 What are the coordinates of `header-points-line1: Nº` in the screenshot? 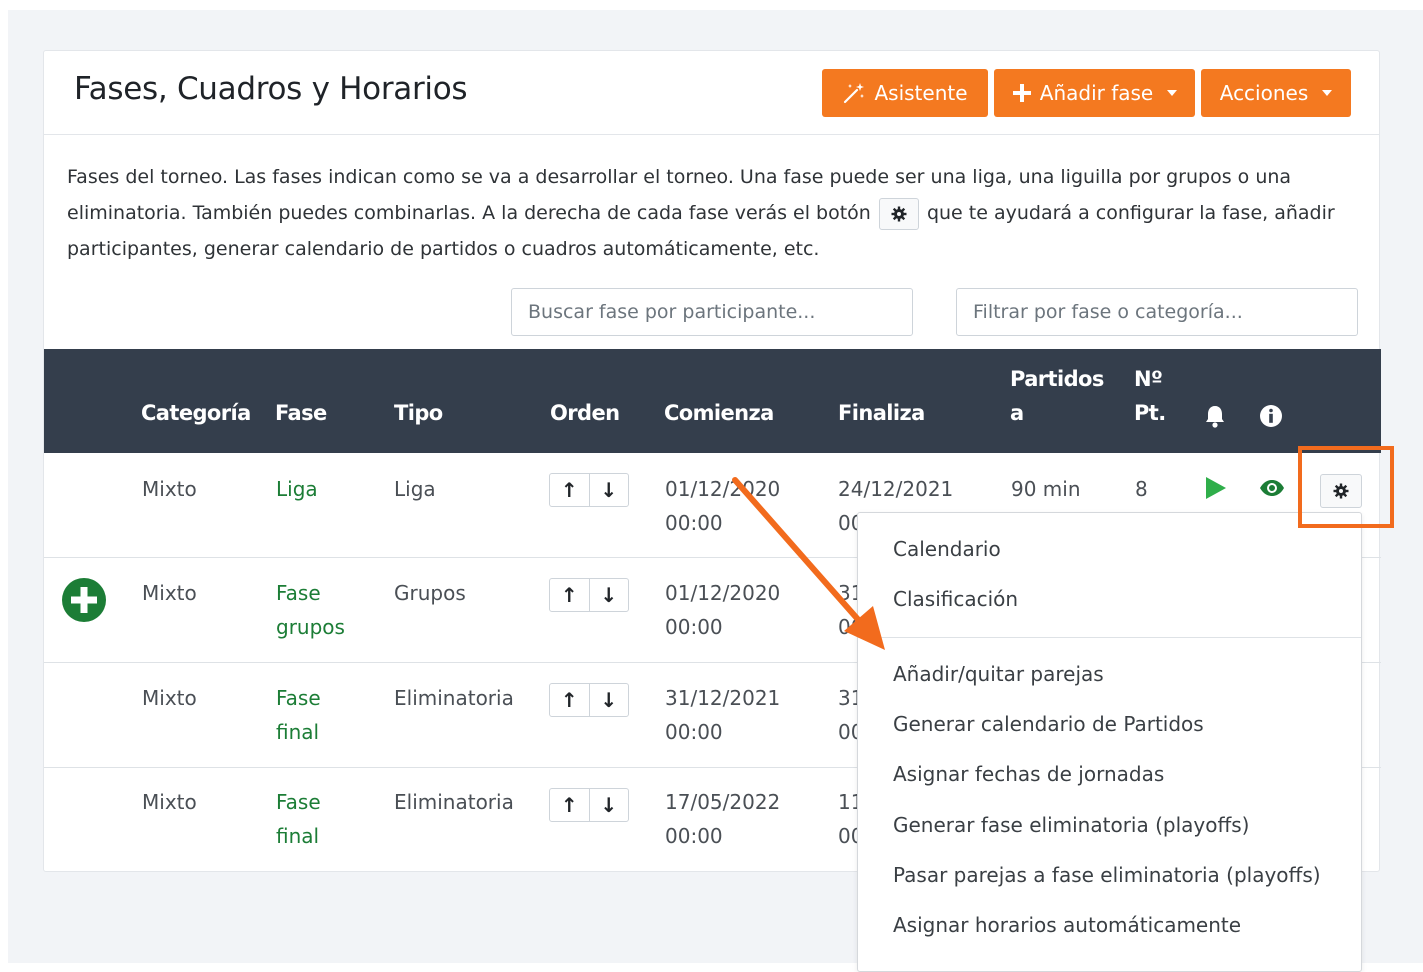 It's located at (1148, 379).